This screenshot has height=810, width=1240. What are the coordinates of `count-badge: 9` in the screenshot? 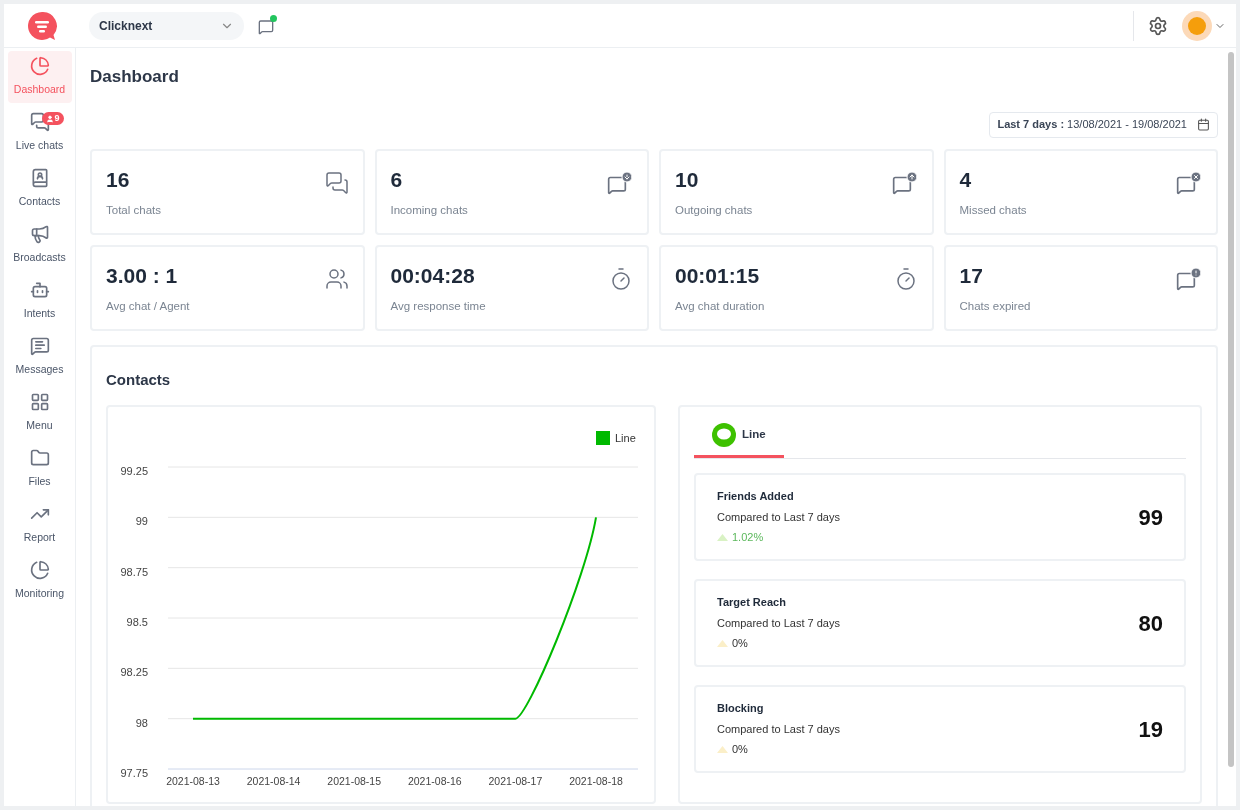 It's located at (52, 118).